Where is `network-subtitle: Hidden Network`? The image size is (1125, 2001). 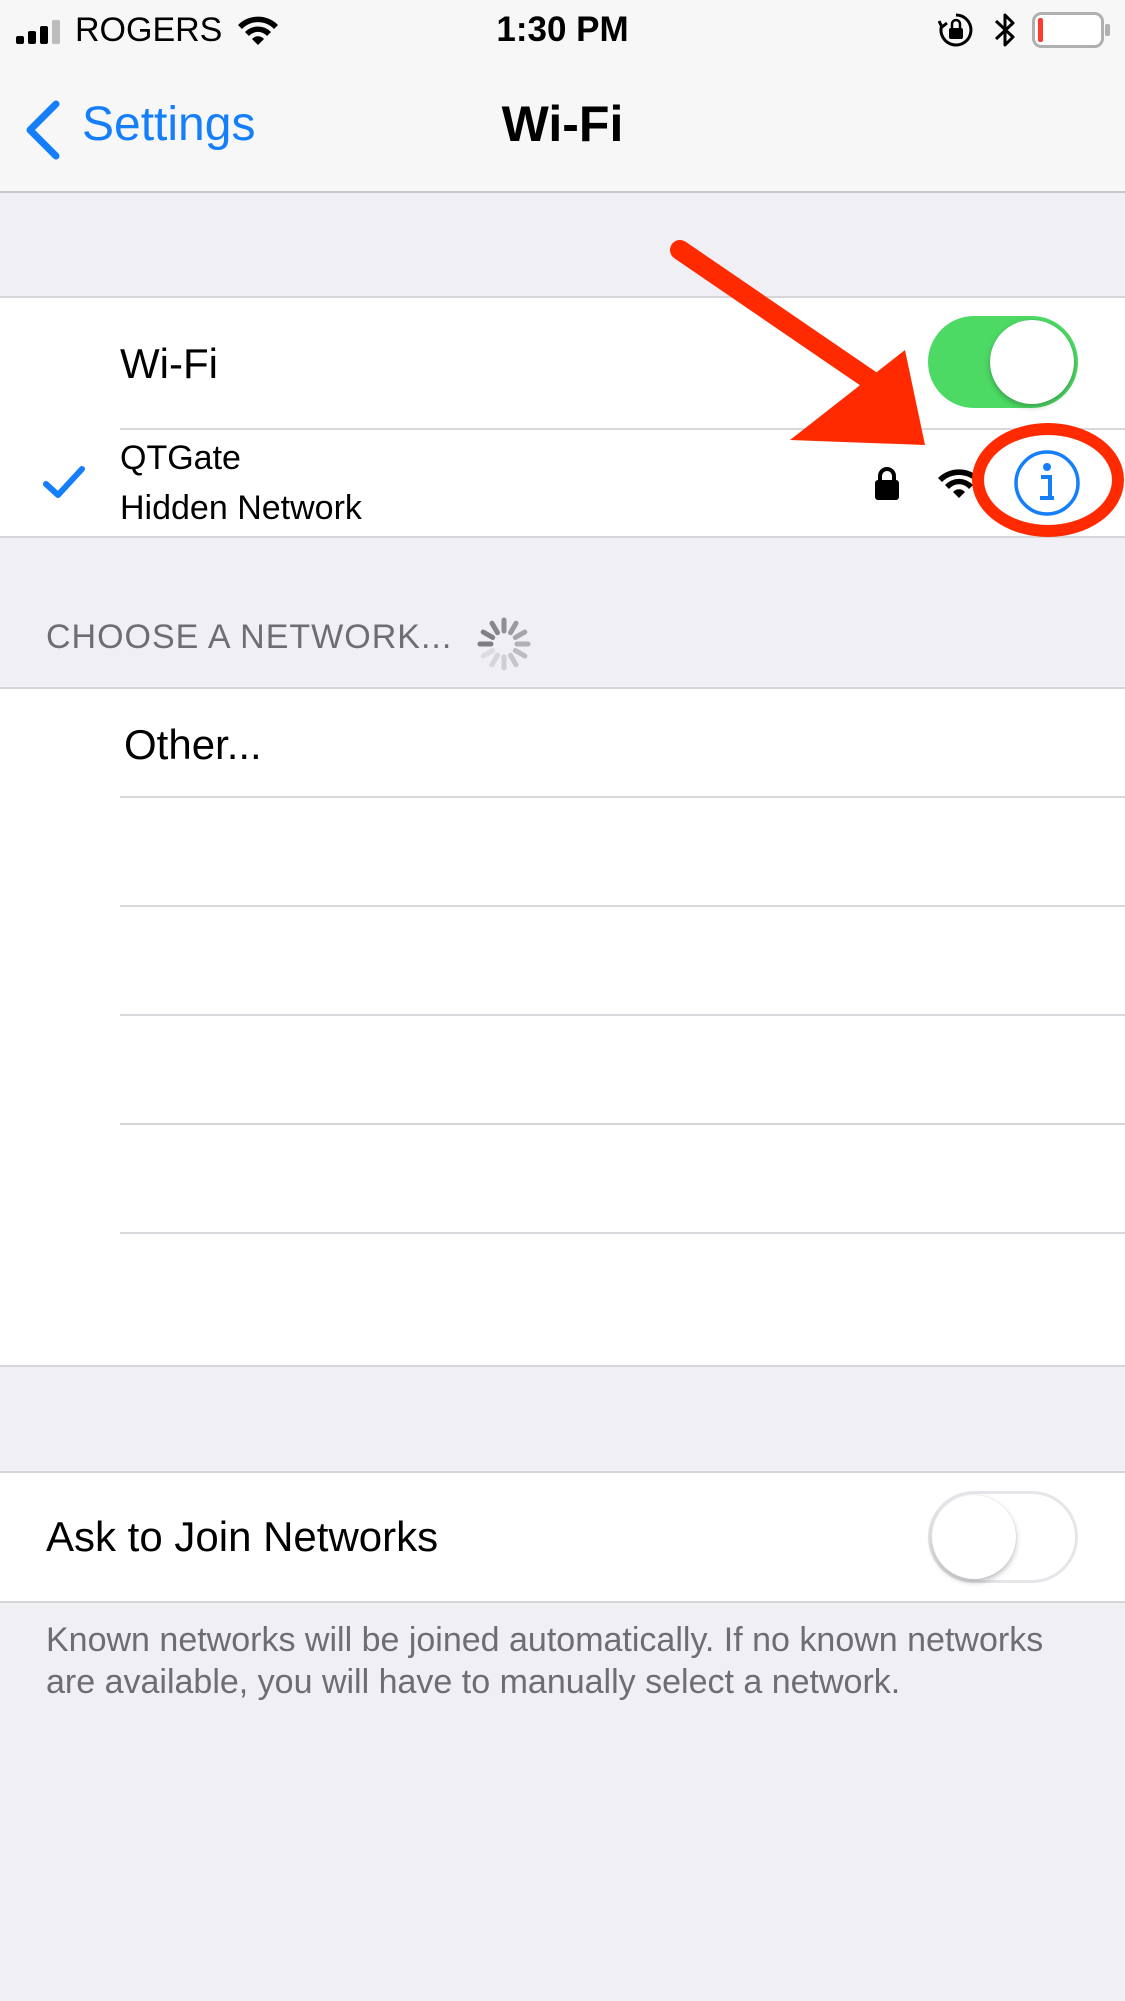 network-subtitle: Hidden Network is located at coordinates (241, 508).